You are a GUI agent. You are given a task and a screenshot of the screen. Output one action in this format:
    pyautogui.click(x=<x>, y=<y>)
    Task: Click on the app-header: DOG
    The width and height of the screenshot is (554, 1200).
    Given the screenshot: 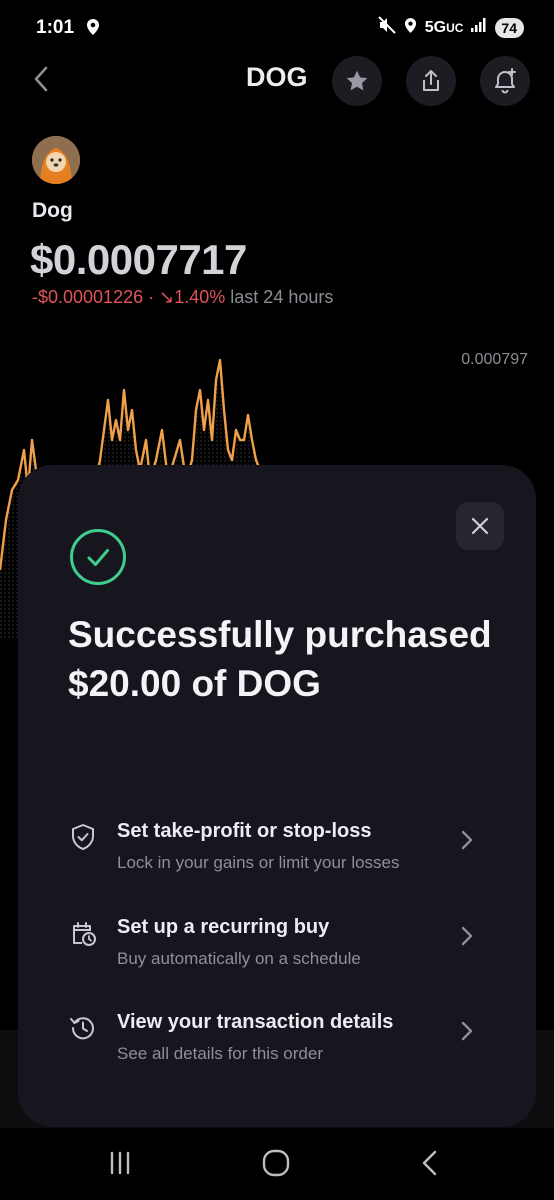 What is the action you would take?
    pyautogui.click(x=277, y=80)
    